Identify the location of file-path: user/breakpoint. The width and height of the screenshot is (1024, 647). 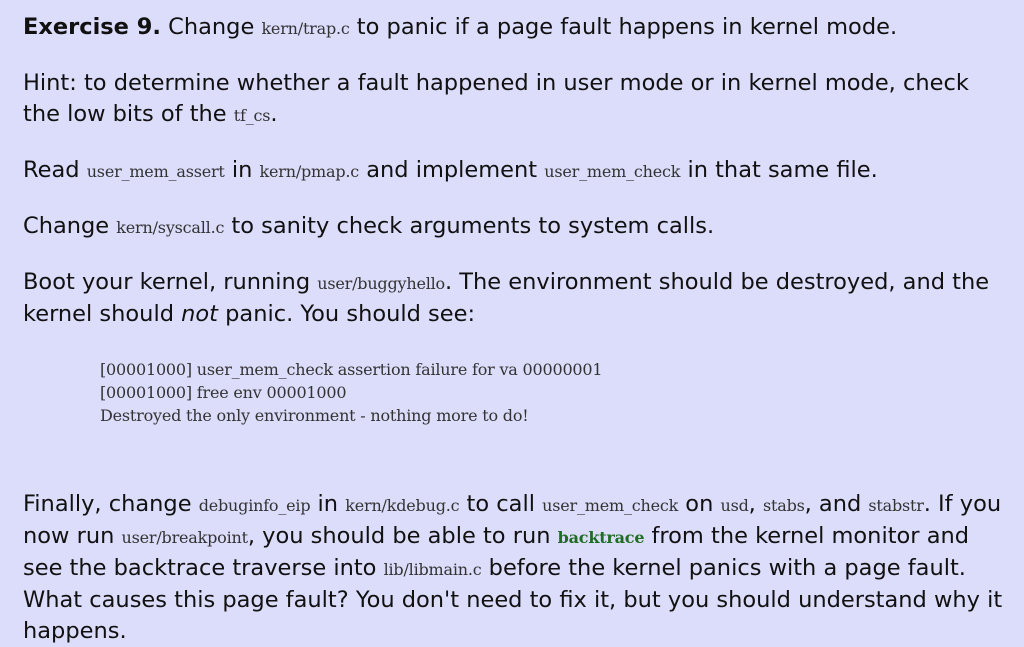
(185, 537).